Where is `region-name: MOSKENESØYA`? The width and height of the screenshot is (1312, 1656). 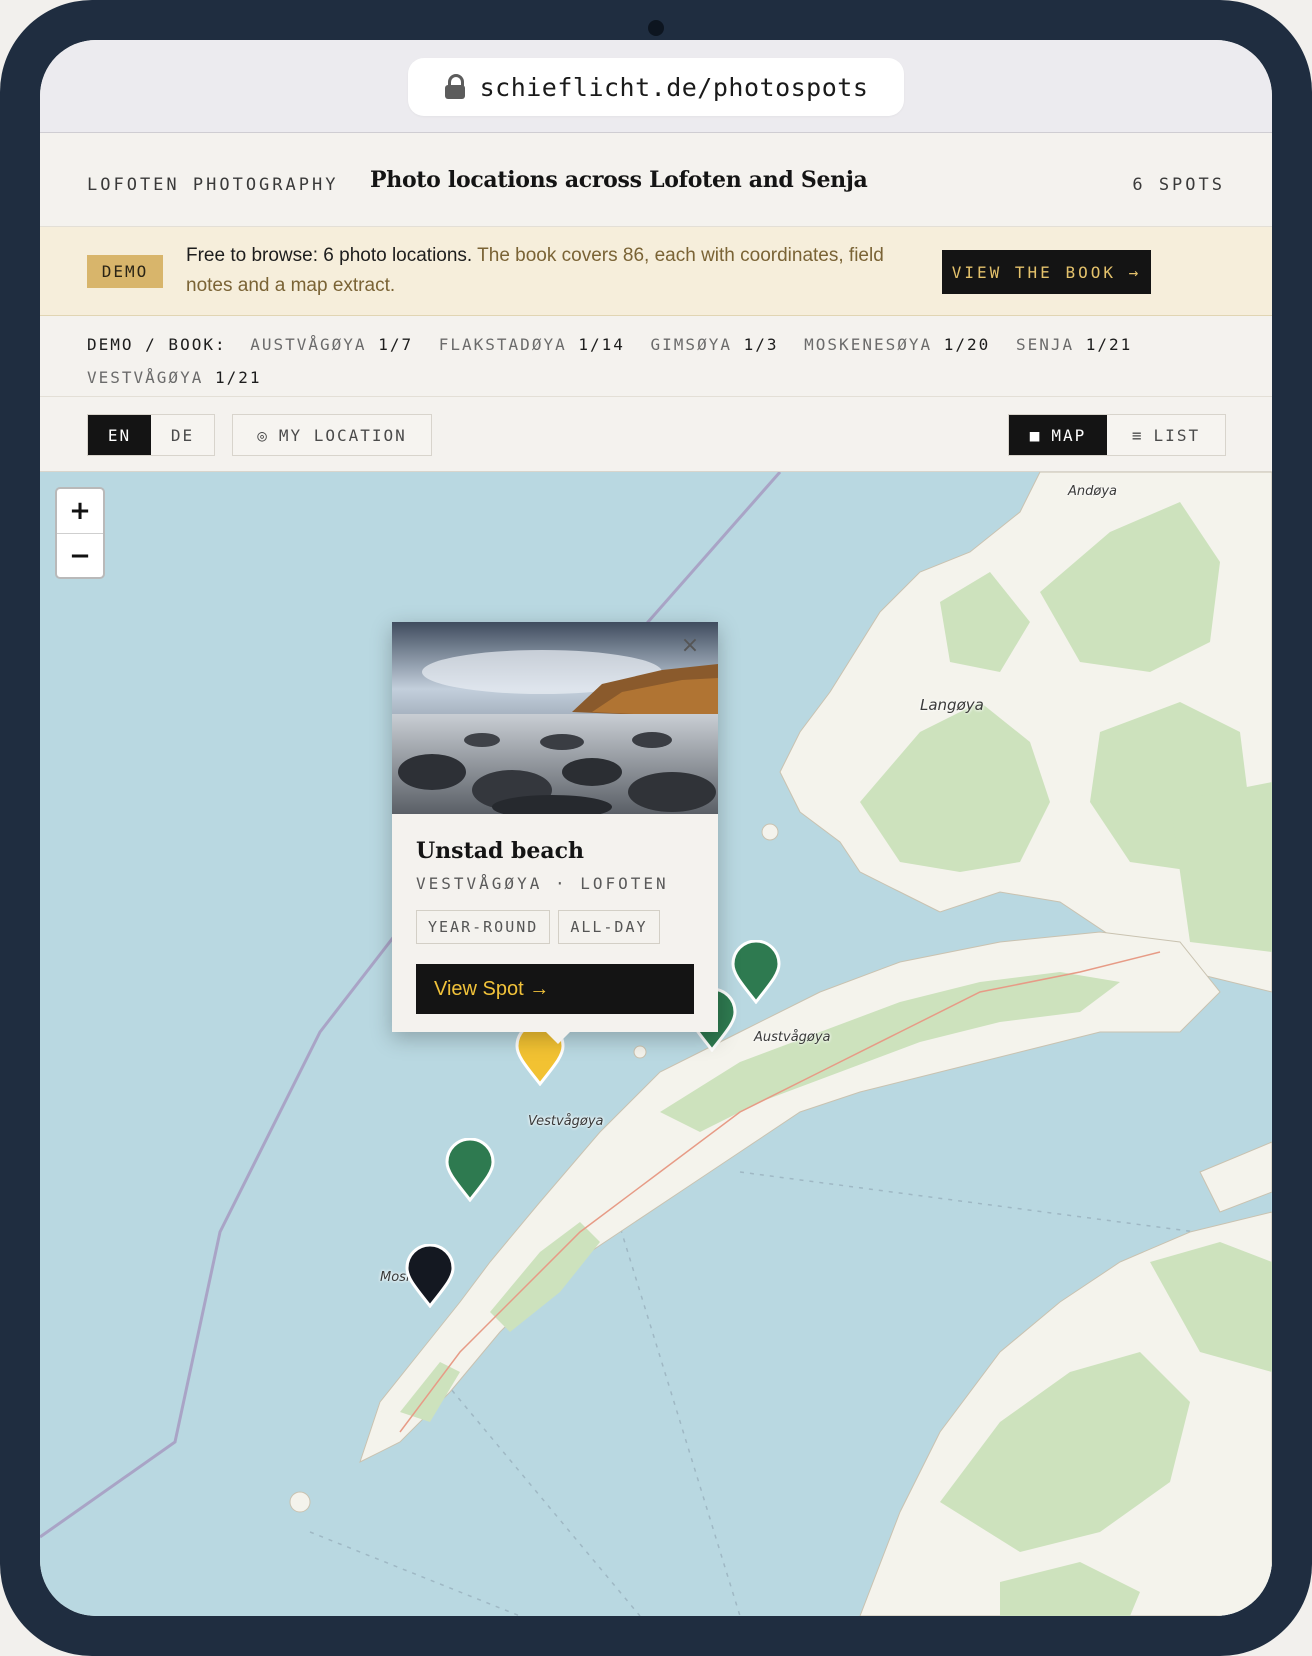 region-name: MOSKENESØYA is located at coordinates (868, 344).